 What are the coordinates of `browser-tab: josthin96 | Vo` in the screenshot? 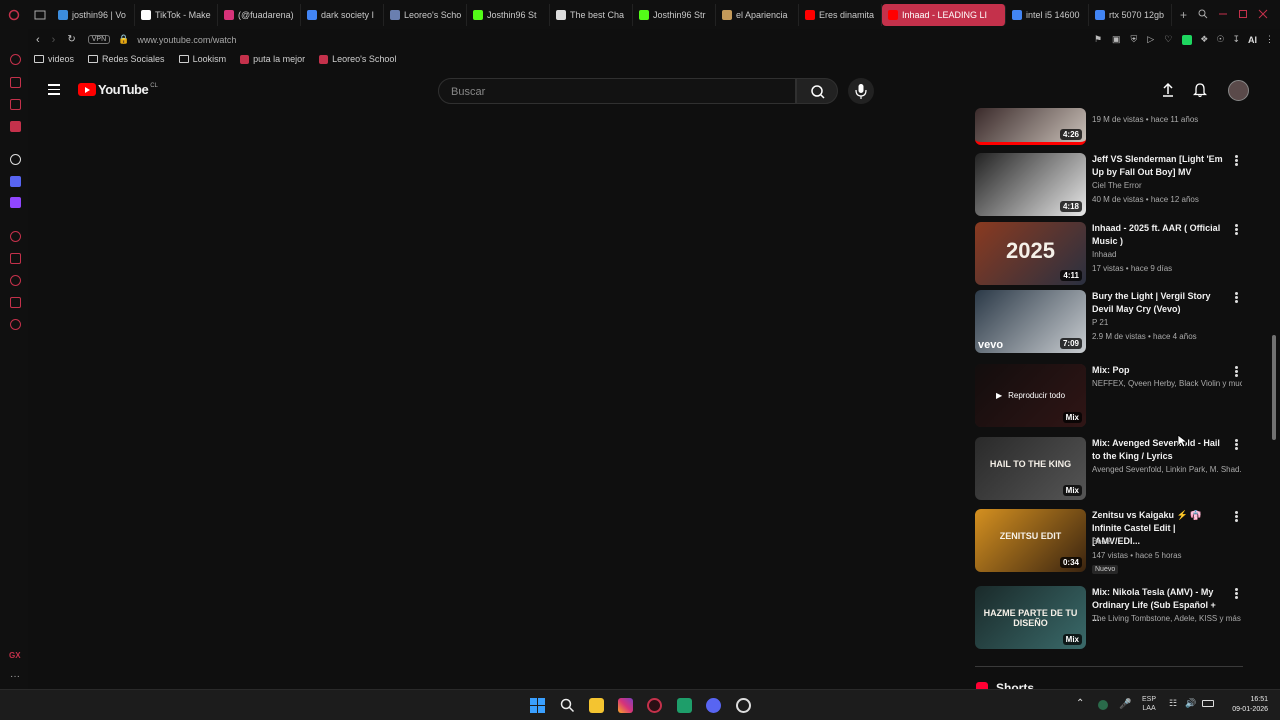 It's located at (93, 14).